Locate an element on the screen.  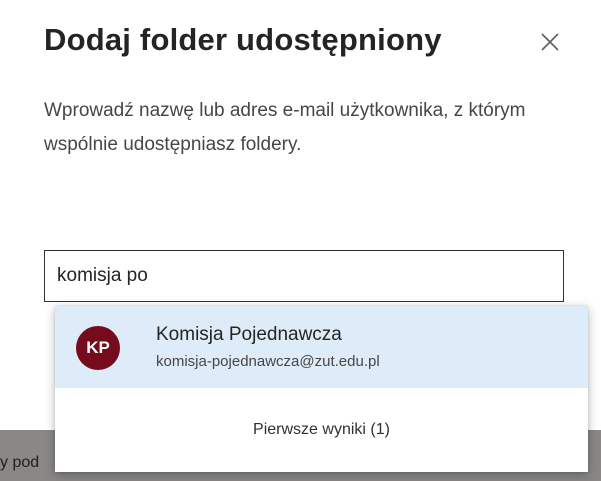
close-button is located at coordinates (550, 42).